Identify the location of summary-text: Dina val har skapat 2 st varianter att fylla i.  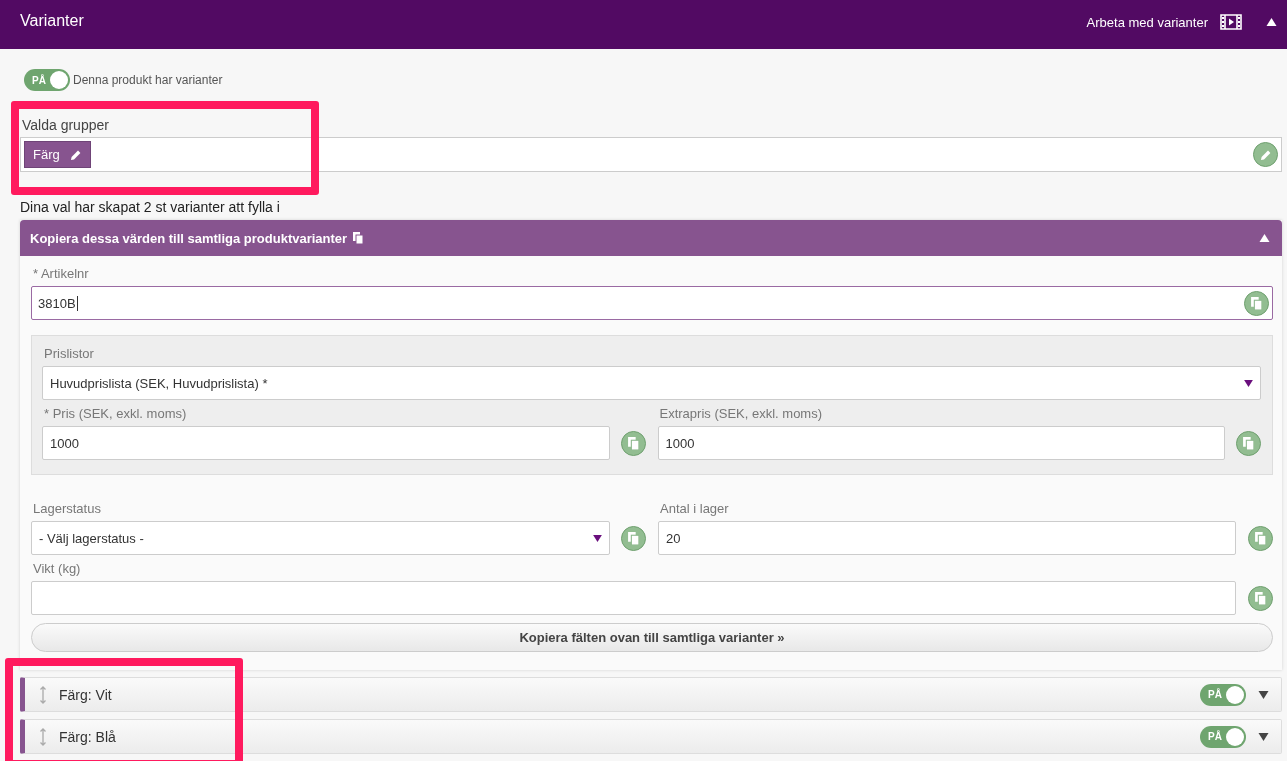
(150, 207).